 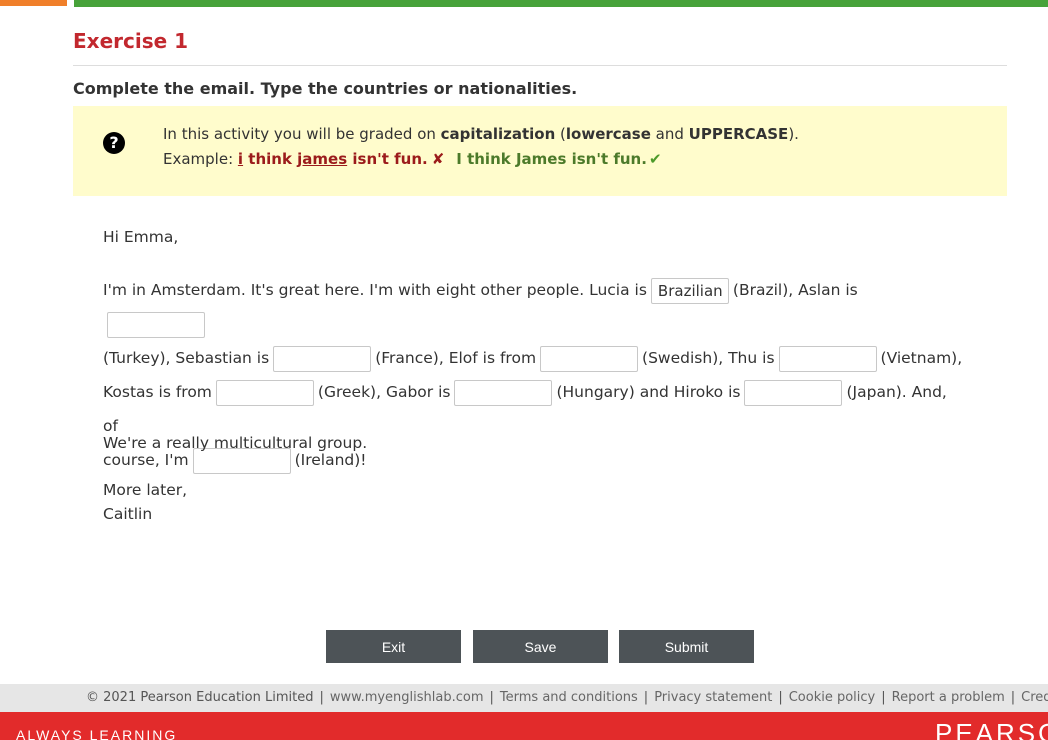 I want to click on footer-link-privacy: Privacy statement, so click(x=713, y=697).